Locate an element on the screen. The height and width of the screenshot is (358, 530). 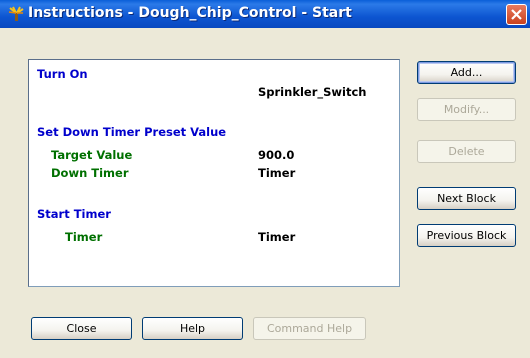
set-timer-heading: Set Down Timer Preset Value is located at coordinates (132, 132).